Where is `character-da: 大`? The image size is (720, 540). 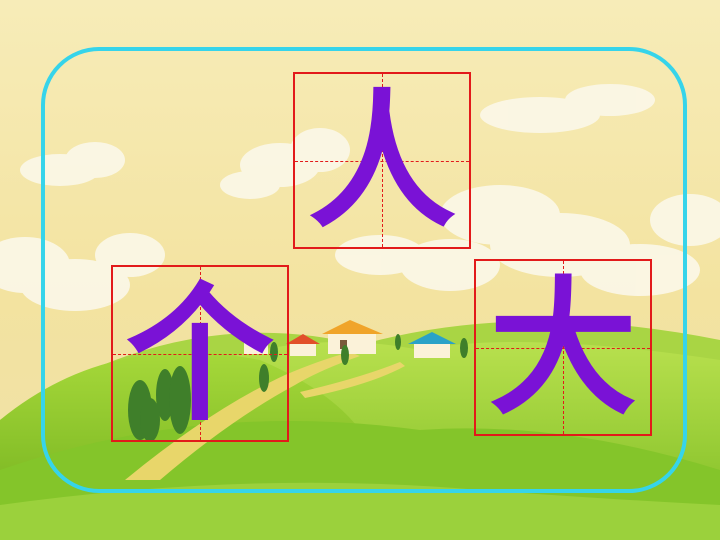
character-da: 大 is located at coordinates (563, 347).